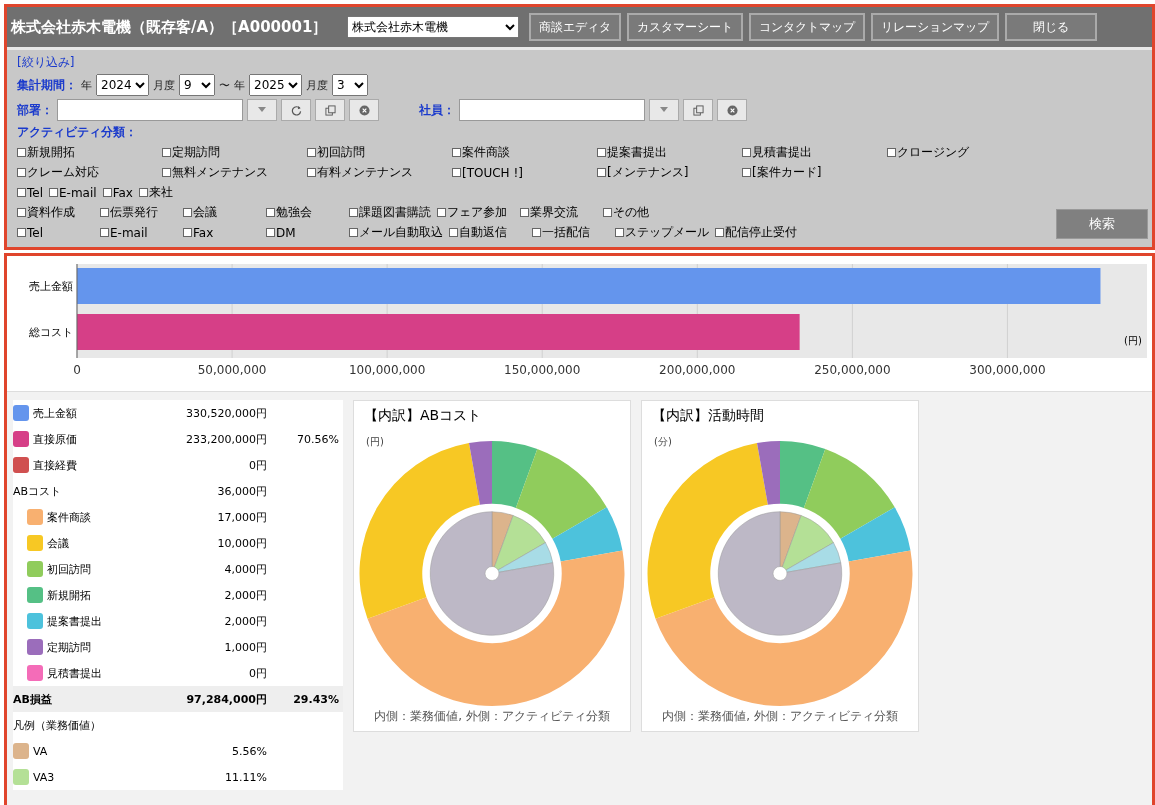 The height and width of the screenshot is (805, 1155). I want to click on header-button: リレーションマップ, so click(935, 27).